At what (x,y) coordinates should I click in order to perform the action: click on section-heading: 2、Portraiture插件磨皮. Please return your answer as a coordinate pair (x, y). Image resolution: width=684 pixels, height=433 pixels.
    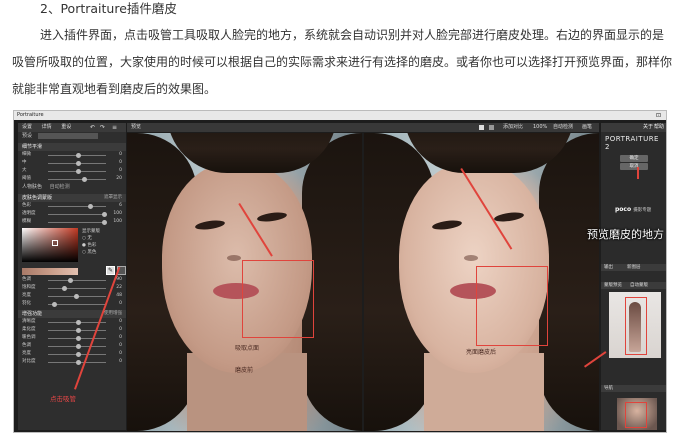
    Looking at the image, I should click on (108, 8).